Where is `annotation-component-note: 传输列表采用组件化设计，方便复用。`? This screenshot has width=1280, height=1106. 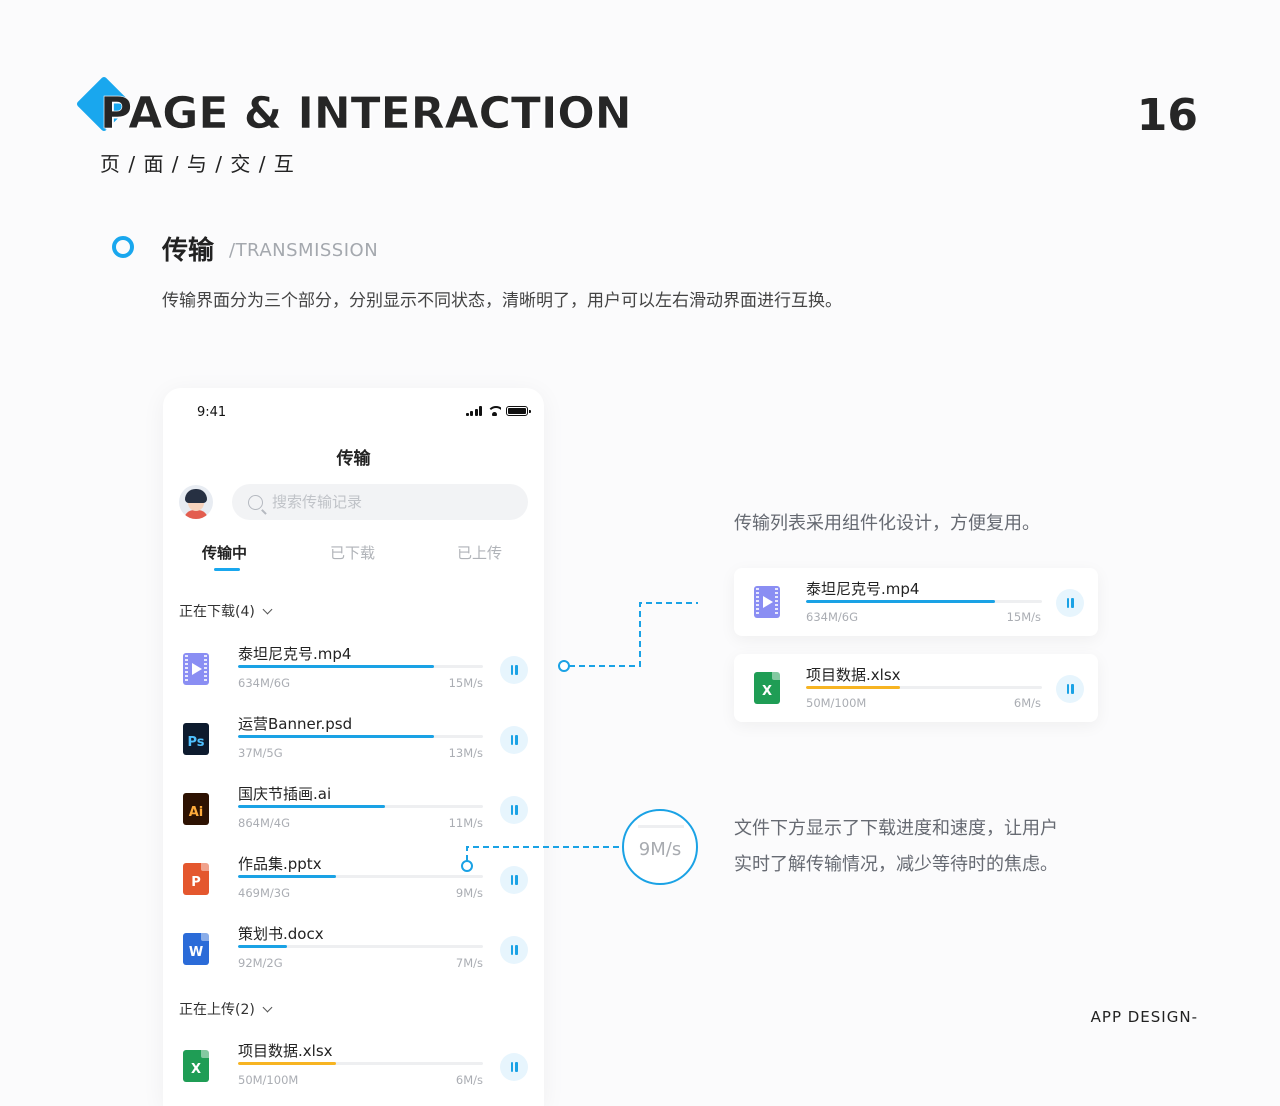 annotation-component-note: 传输列表采用组件化设计，方便复用。 is located at coordinates (887, 523).